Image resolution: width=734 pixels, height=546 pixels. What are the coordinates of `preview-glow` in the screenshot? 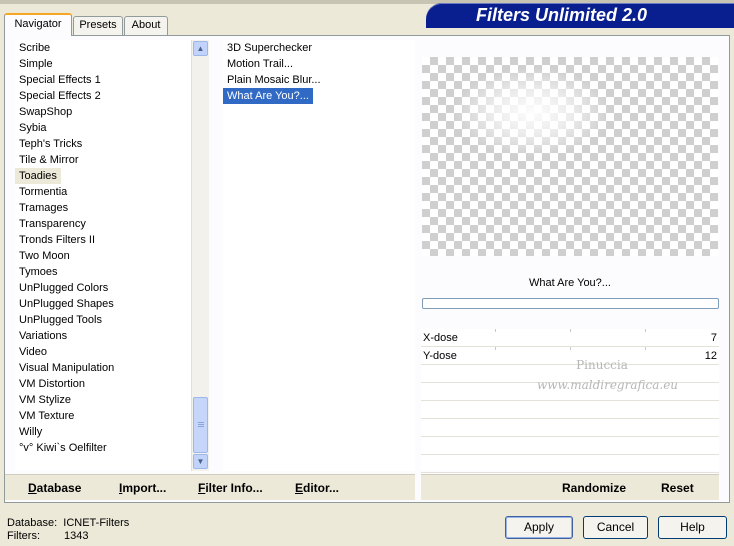 It's located at (532, 112).